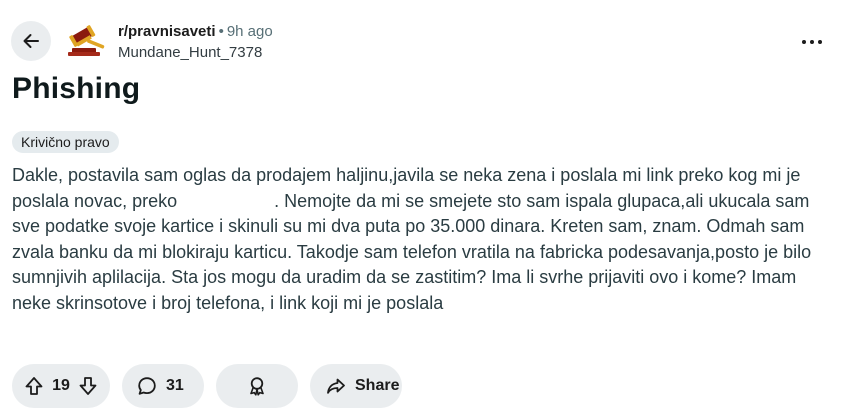  I want to click on award-icon, so click(257, 386).